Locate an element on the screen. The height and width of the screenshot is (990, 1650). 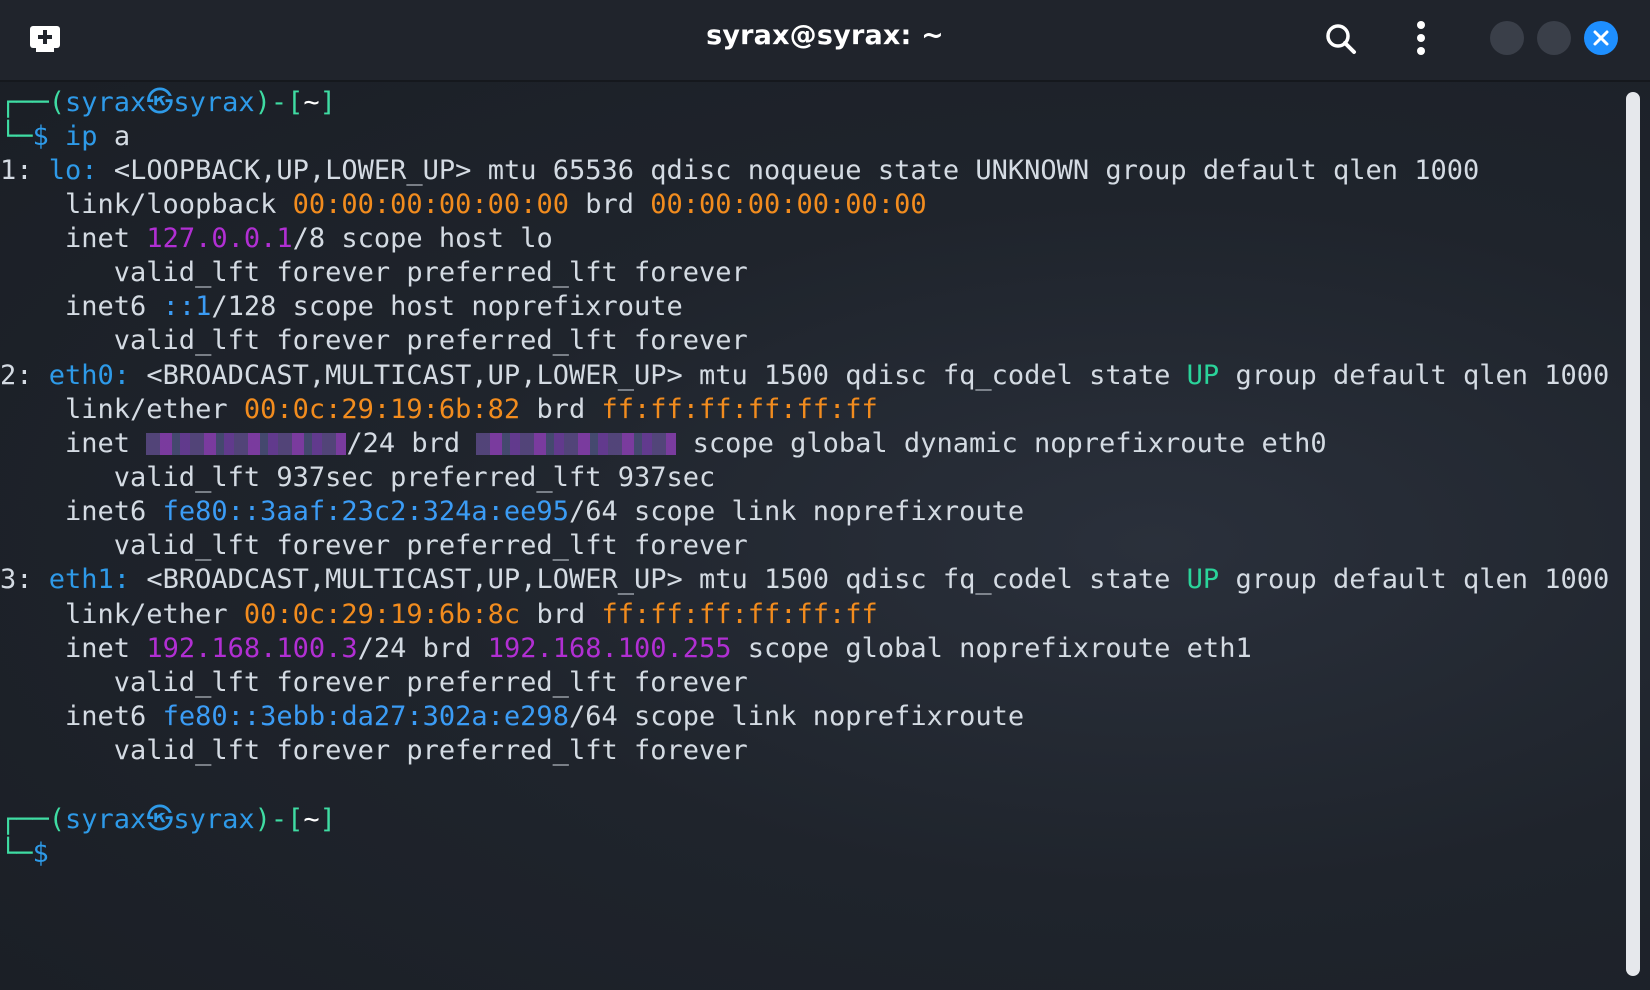
search-icon is located at coordinates (1342, 40).